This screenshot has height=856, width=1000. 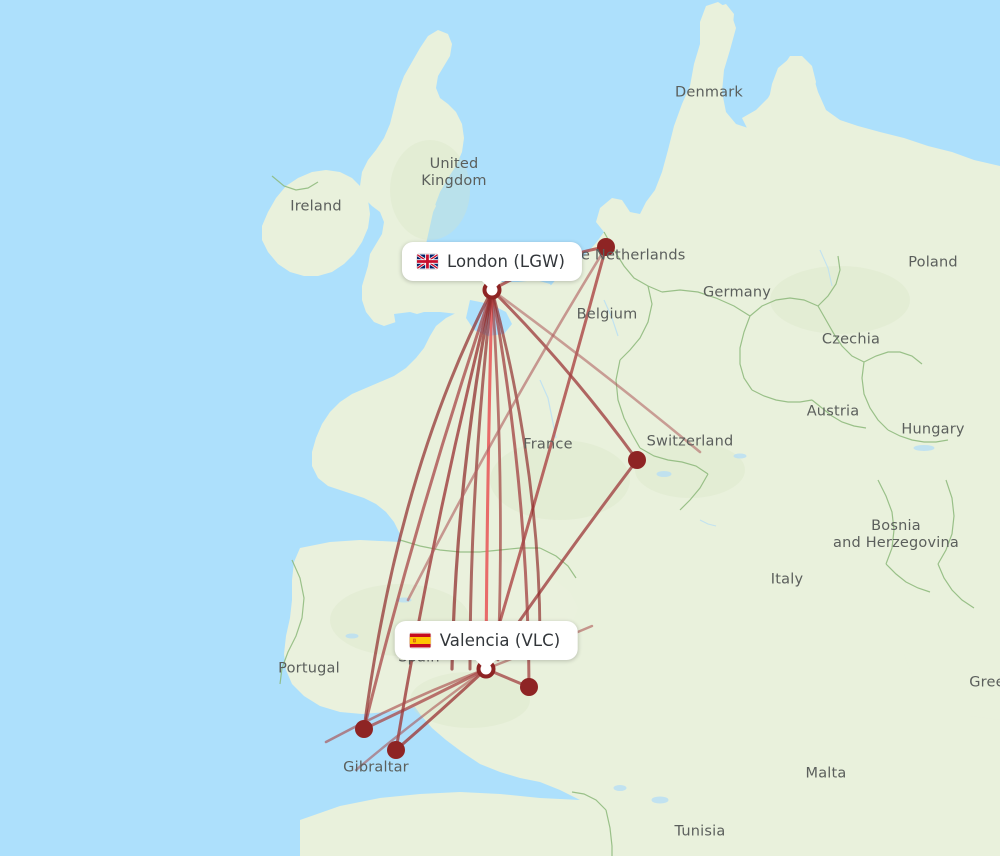 I want to click on node-geneva, so click(x=637, y=460).